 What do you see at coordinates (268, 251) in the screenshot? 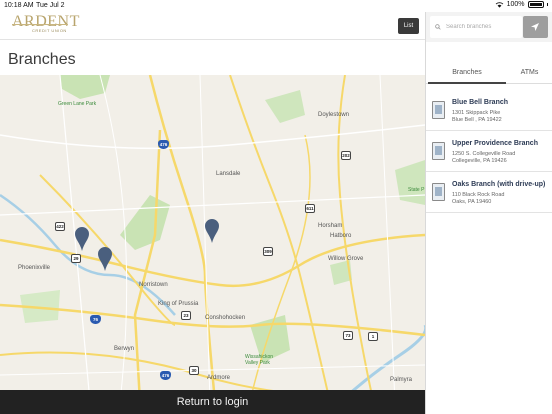
I see `shield-us309: 309` at bounding box center [268, 251].